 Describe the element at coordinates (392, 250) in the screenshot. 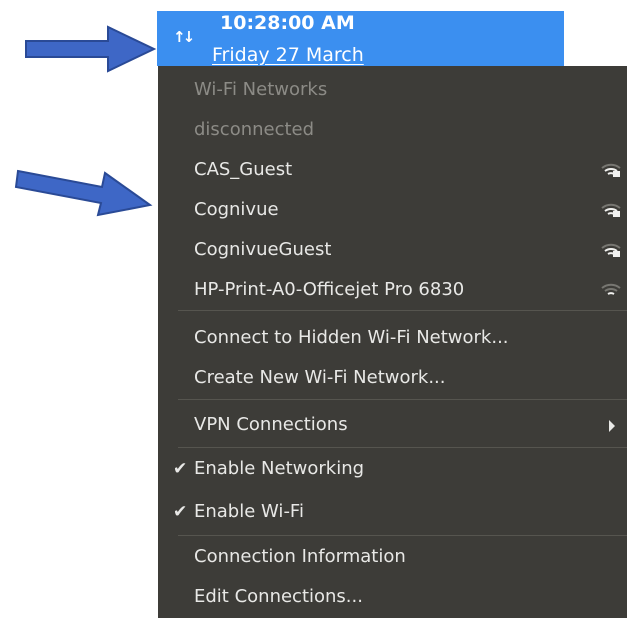

I see `network-item-cognivueguest: CognivueGuest` at that location.